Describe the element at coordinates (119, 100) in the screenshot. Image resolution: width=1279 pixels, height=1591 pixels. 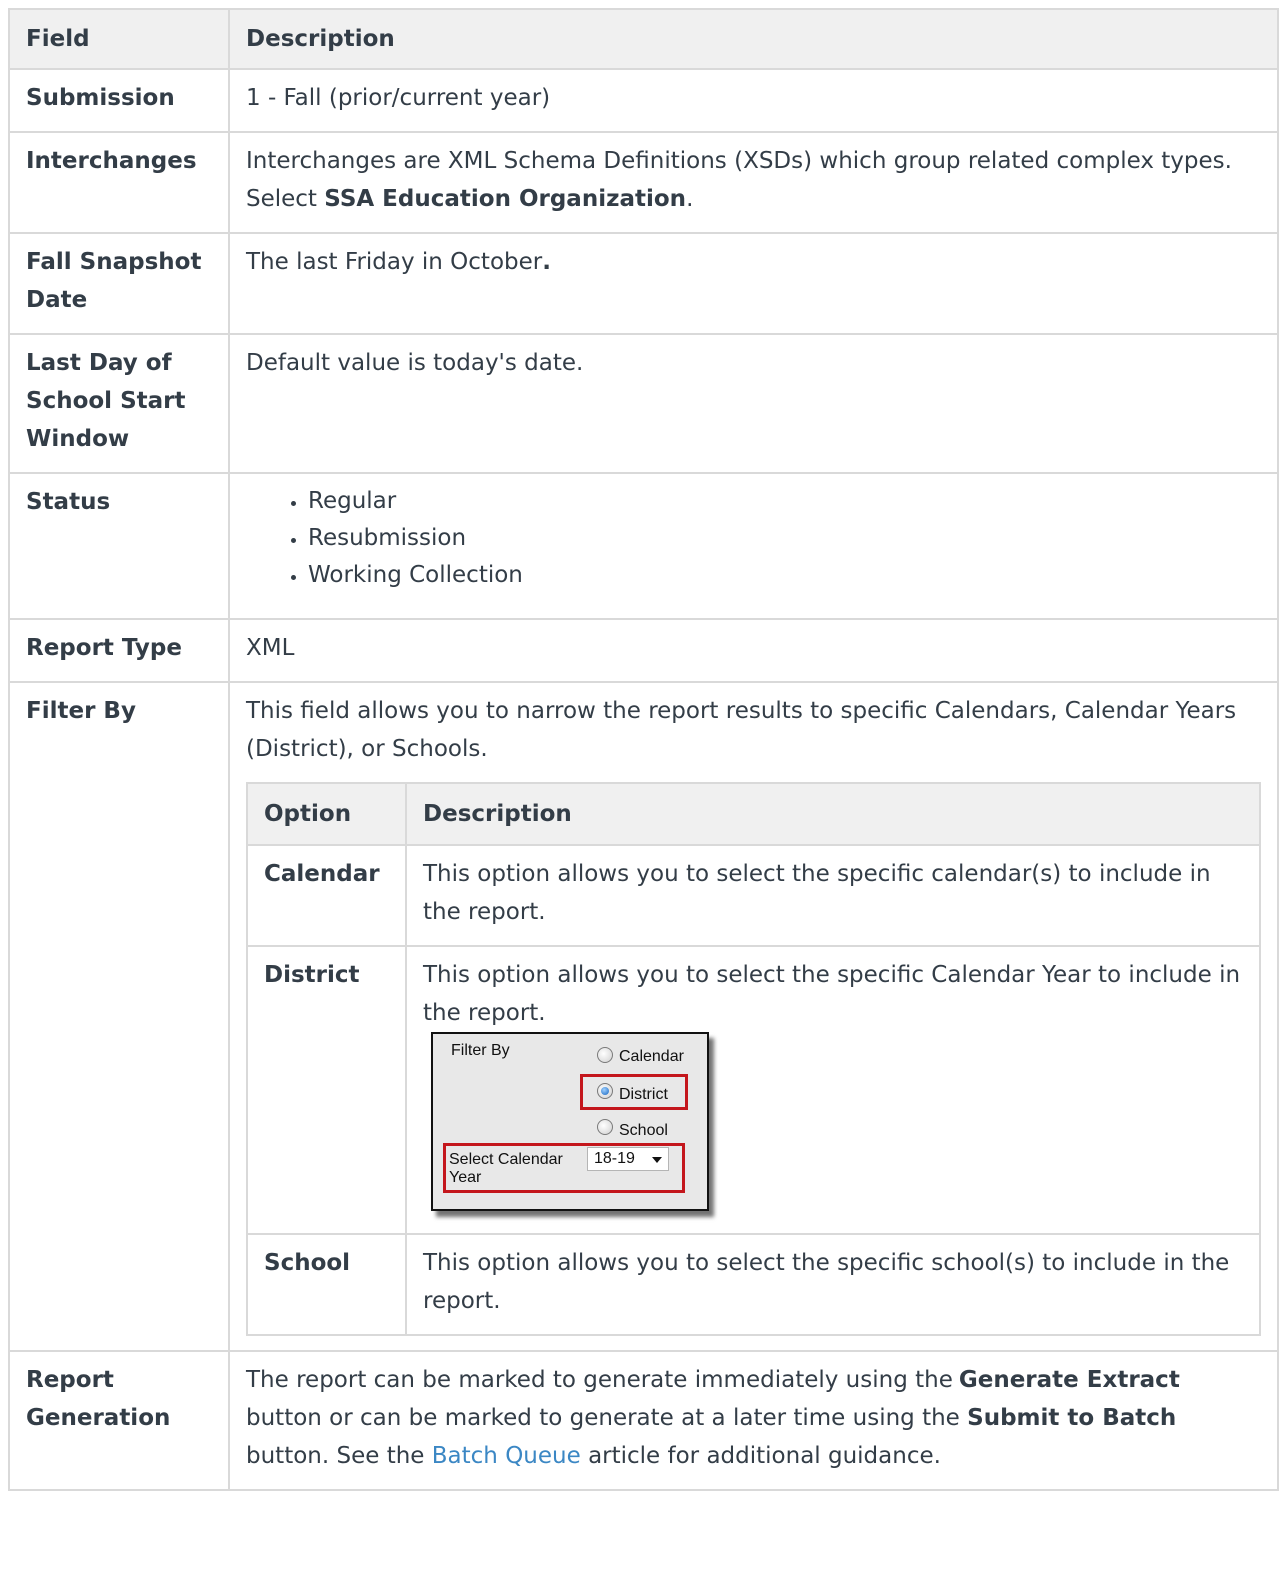
I see `field-name: Submission` at that location.